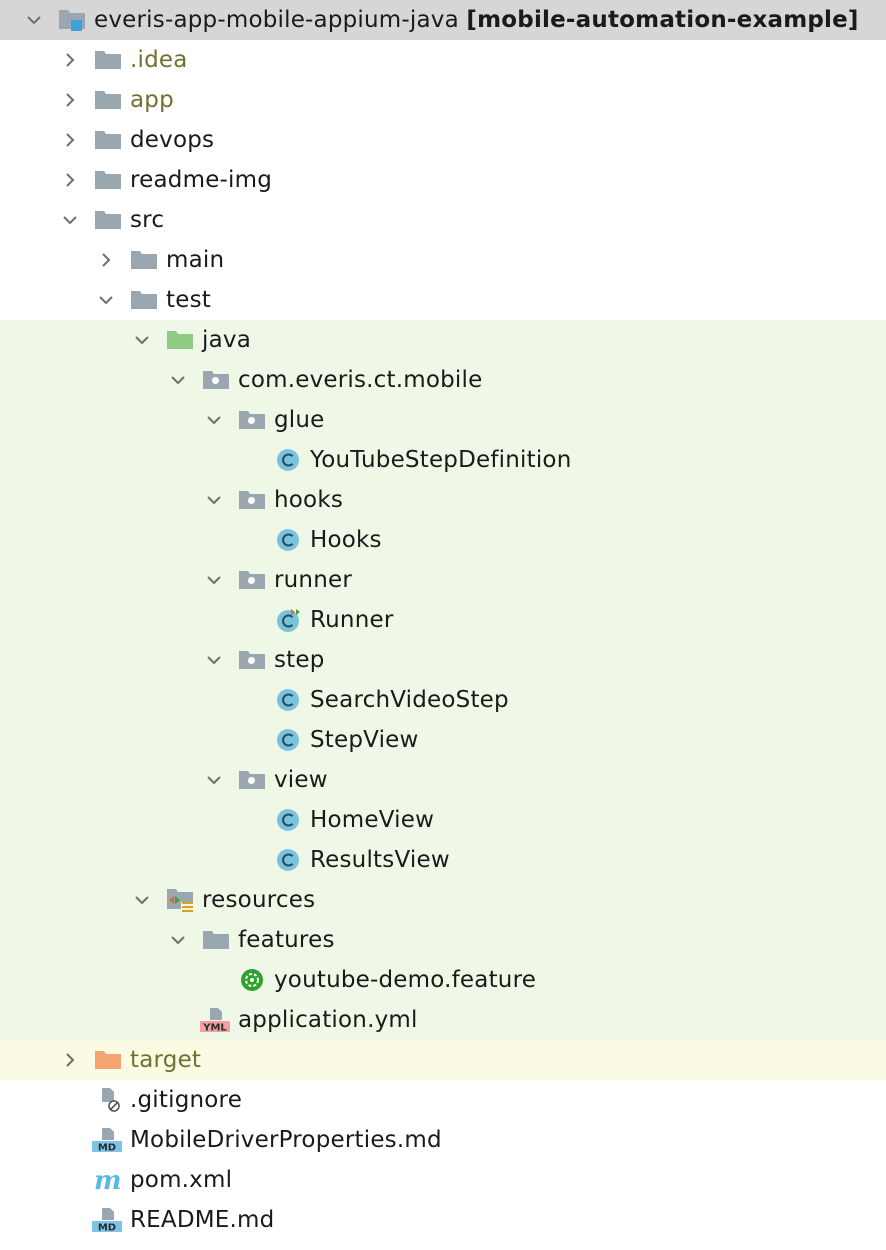  Describe the element at coordinates (443, 900) in the screenshot. I see `tree-item-resources: resources` at that location.